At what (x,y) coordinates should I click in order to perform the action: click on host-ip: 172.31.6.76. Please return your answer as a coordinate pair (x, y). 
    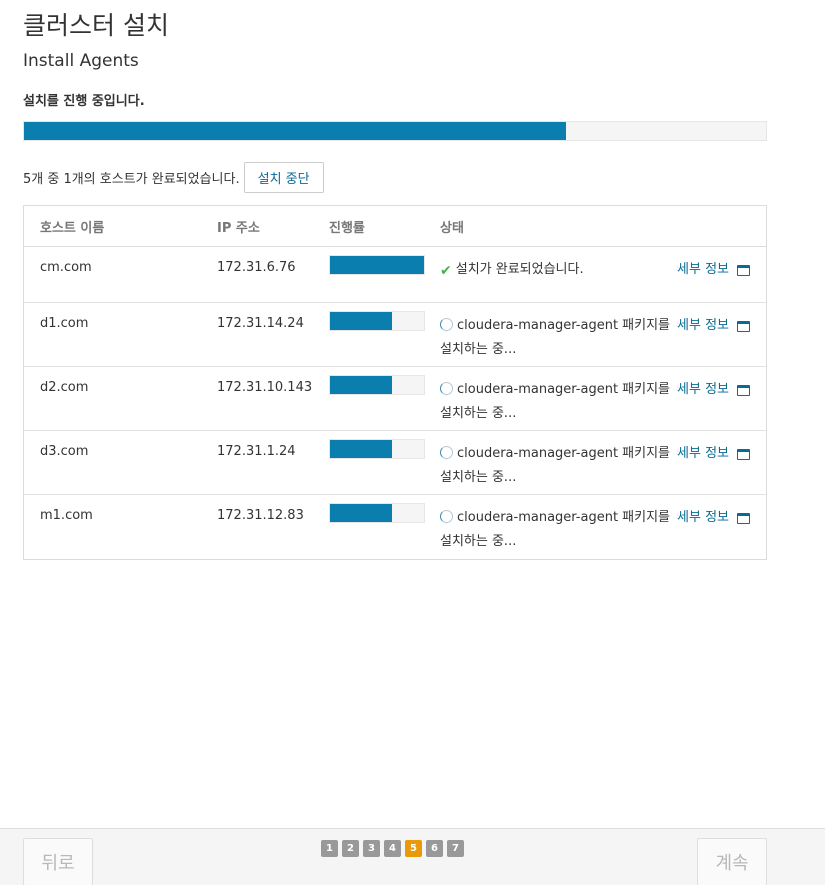
    Looking at the image, I should click on (256, 267).